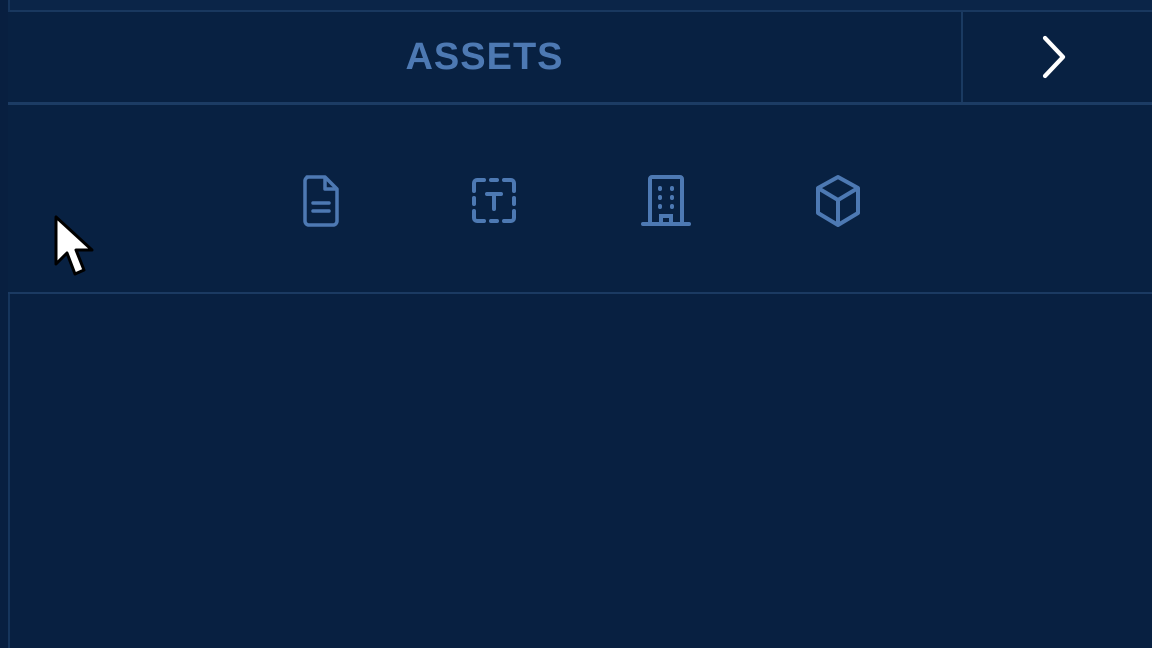 The height and width of the screenshot is (648, 1152). What do you see at coordinates (576, 6) in the screenshot?
I see `top-strip` at bounding box center [576, 6].